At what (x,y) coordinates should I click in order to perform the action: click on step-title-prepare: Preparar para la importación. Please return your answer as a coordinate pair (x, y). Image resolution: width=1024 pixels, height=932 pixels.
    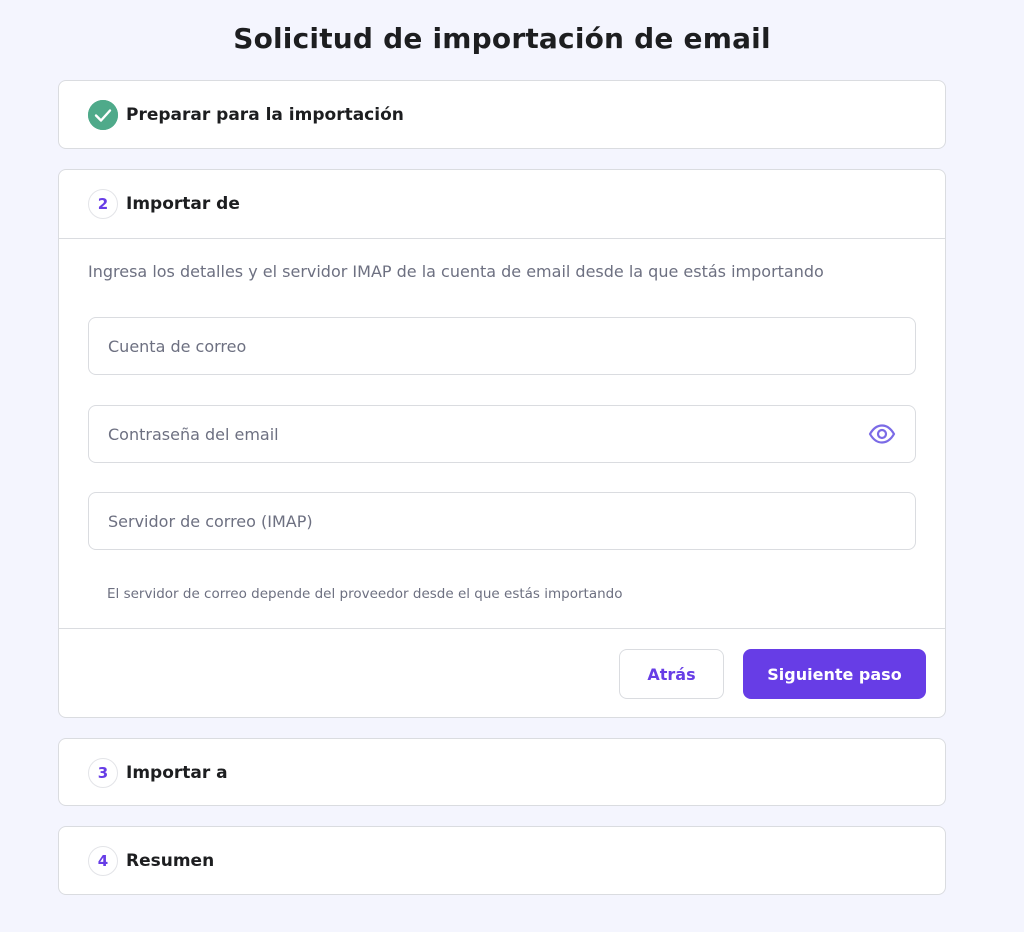
    Looking at the image, I should click on (265, 115).